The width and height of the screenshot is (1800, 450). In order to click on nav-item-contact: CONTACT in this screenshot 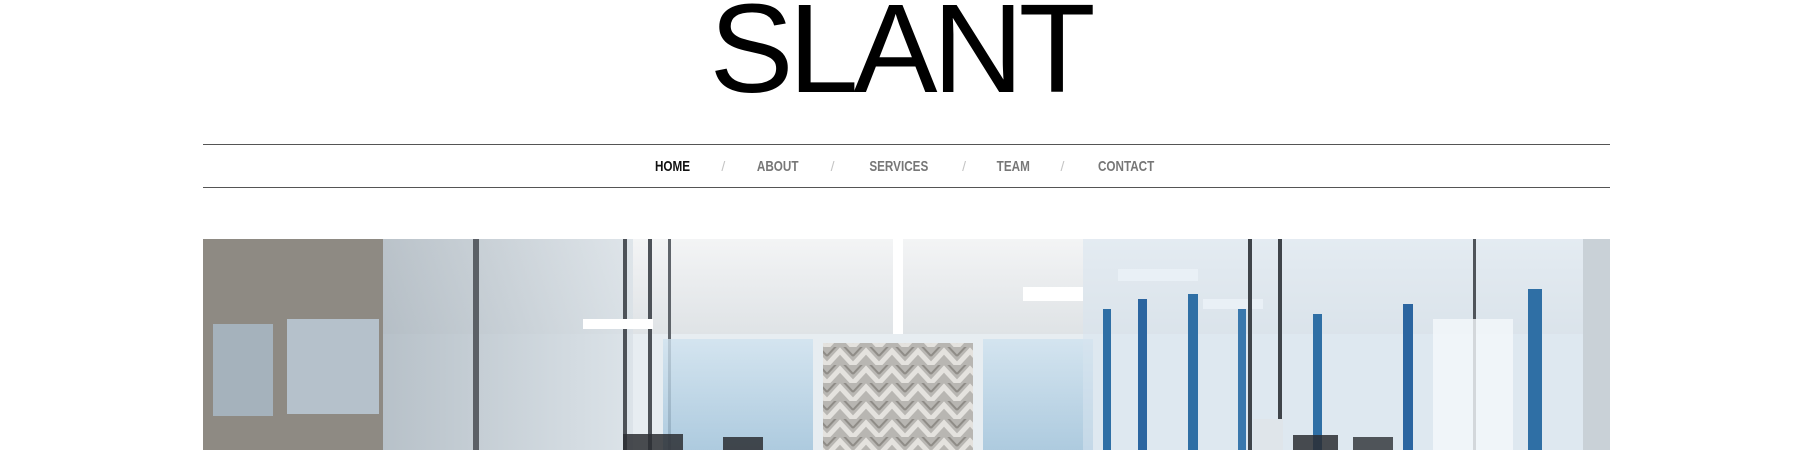, I will do `click(1126, 166)`.